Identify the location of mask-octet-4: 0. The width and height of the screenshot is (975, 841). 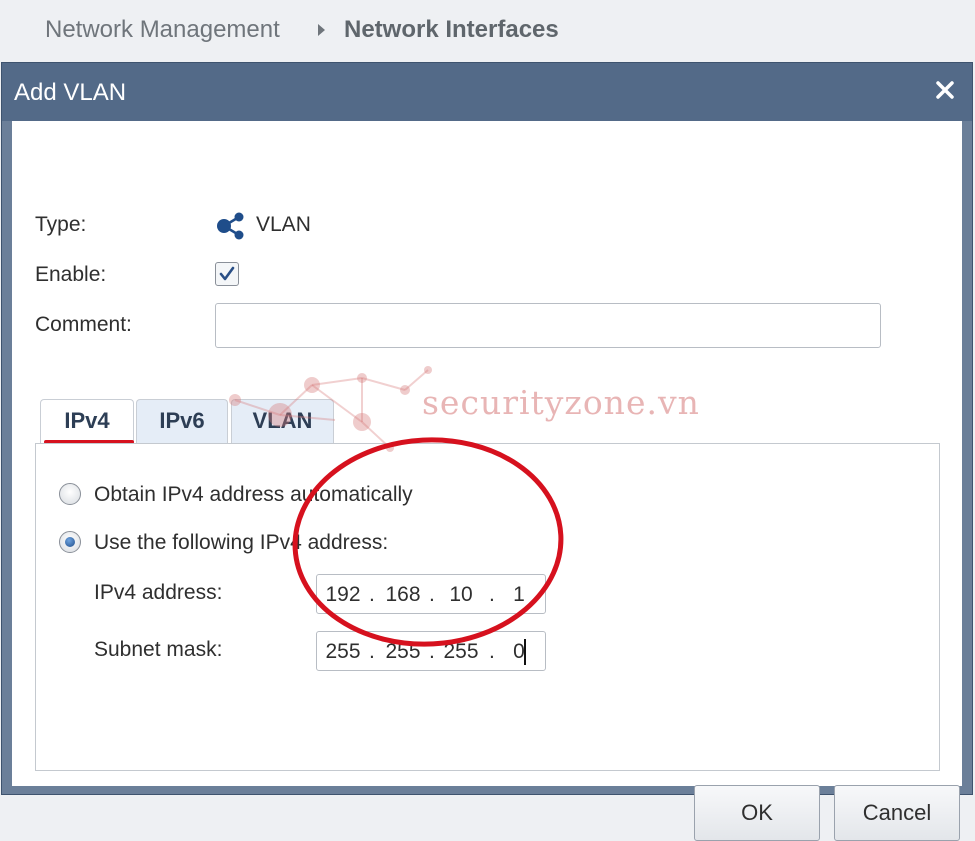
(519, 652).